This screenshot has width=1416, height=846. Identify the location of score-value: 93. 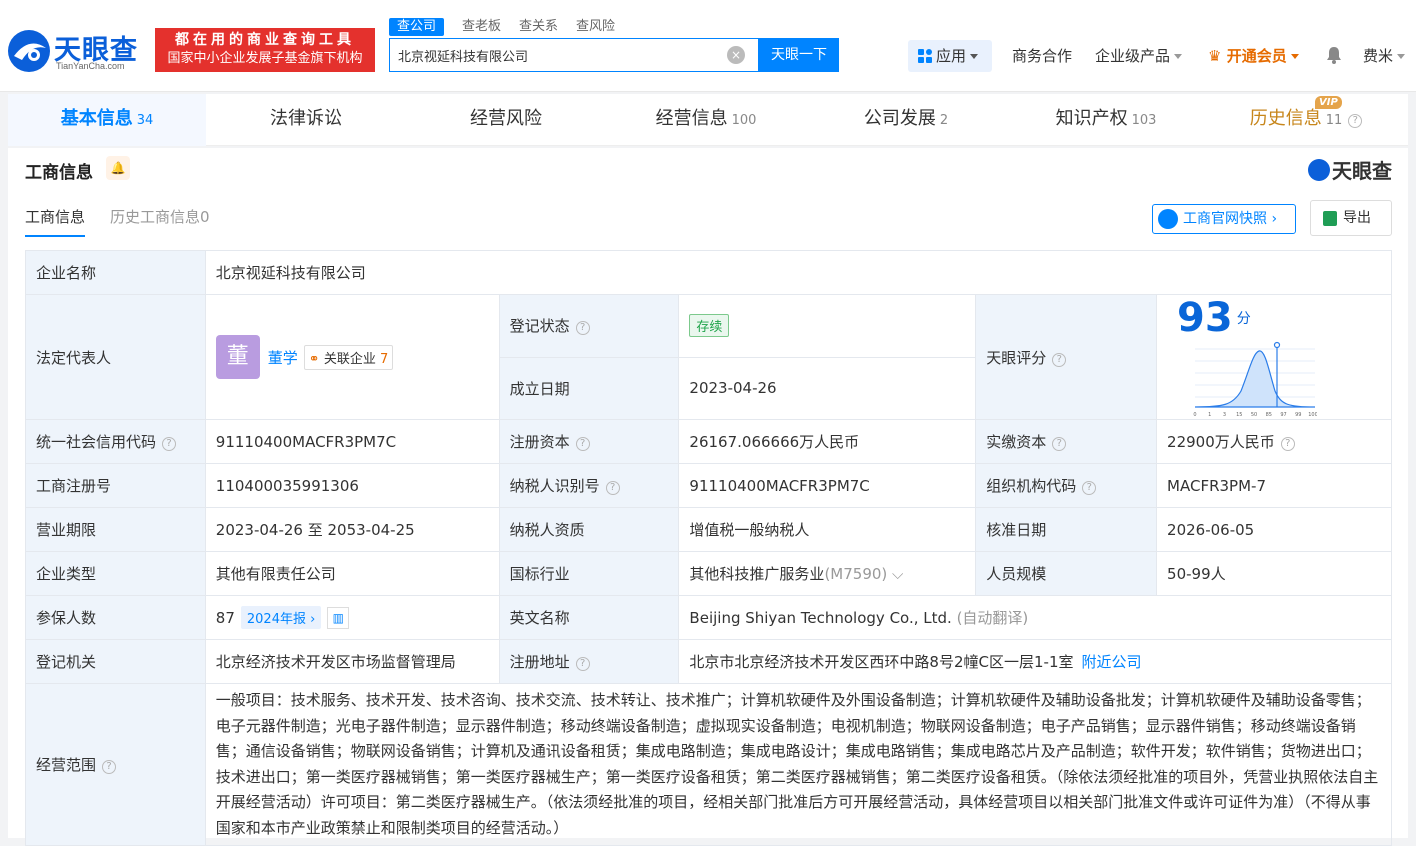
(1205, 318).